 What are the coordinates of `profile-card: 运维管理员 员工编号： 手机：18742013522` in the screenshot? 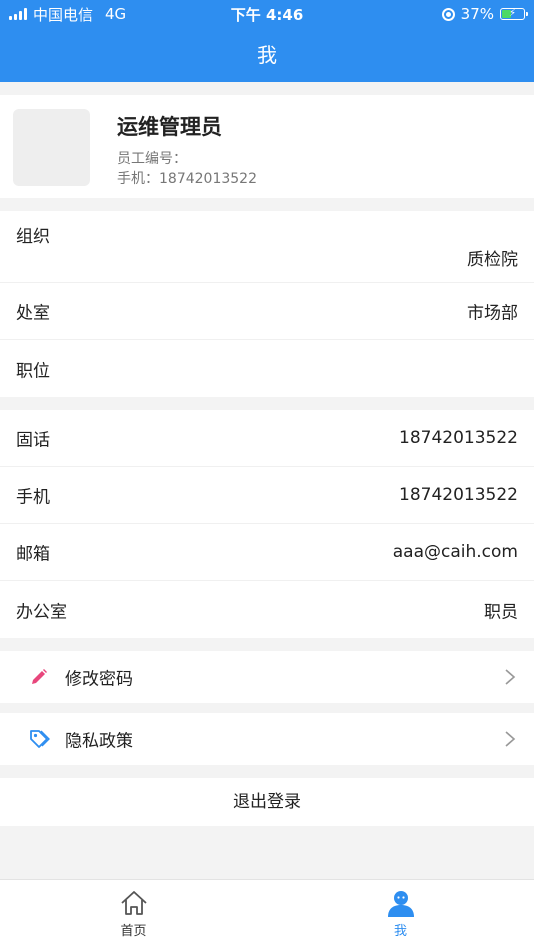 It's located at (267, 146).